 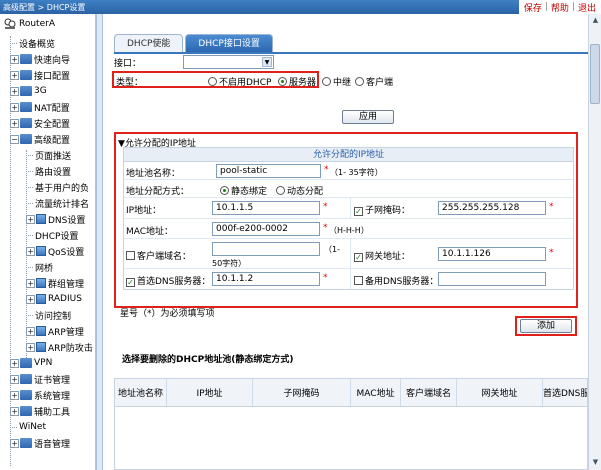 I want to click on sidebar-item-3g: +3G, so click(x=28, y=91).